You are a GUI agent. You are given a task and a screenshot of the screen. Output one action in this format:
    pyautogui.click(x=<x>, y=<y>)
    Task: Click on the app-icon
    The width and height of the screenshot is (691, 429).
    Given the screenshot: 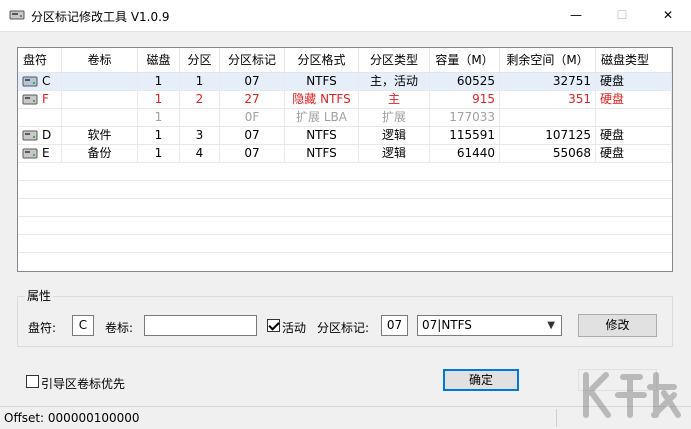 What is the action you would take?
    pyautogui.click(x=17, y=15)
    